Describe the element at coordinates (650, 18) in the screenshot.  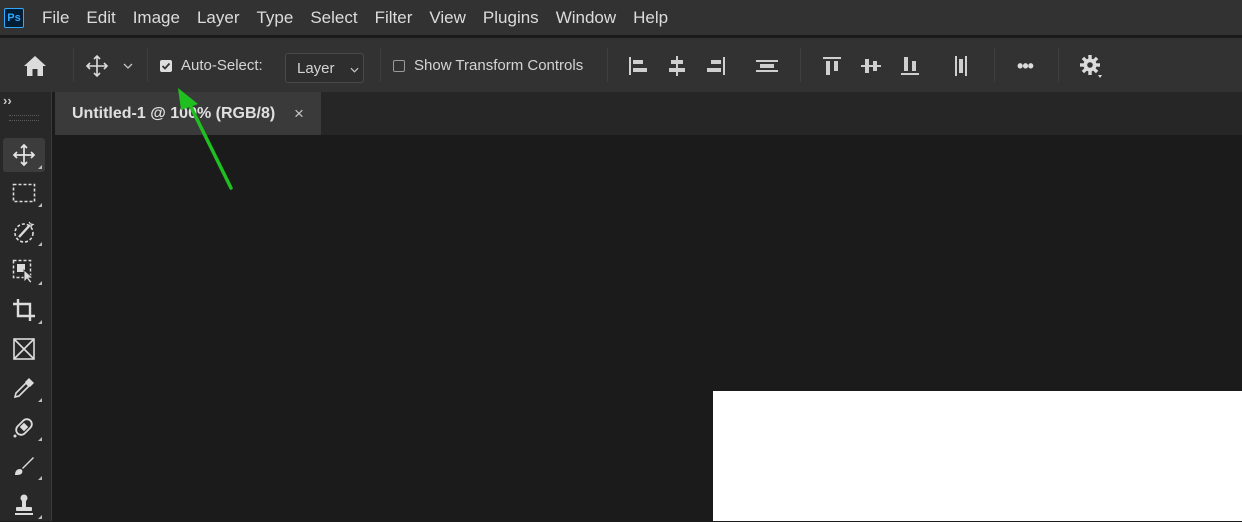
I see `menu-help: Help` at that location.